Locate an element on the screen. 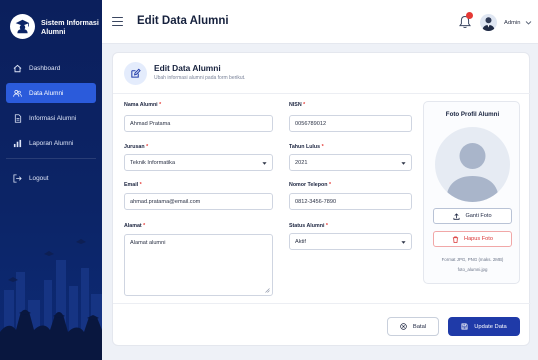 The height and width of the screenshot is (360, 538). avatar is located at coordinates (488, 22).